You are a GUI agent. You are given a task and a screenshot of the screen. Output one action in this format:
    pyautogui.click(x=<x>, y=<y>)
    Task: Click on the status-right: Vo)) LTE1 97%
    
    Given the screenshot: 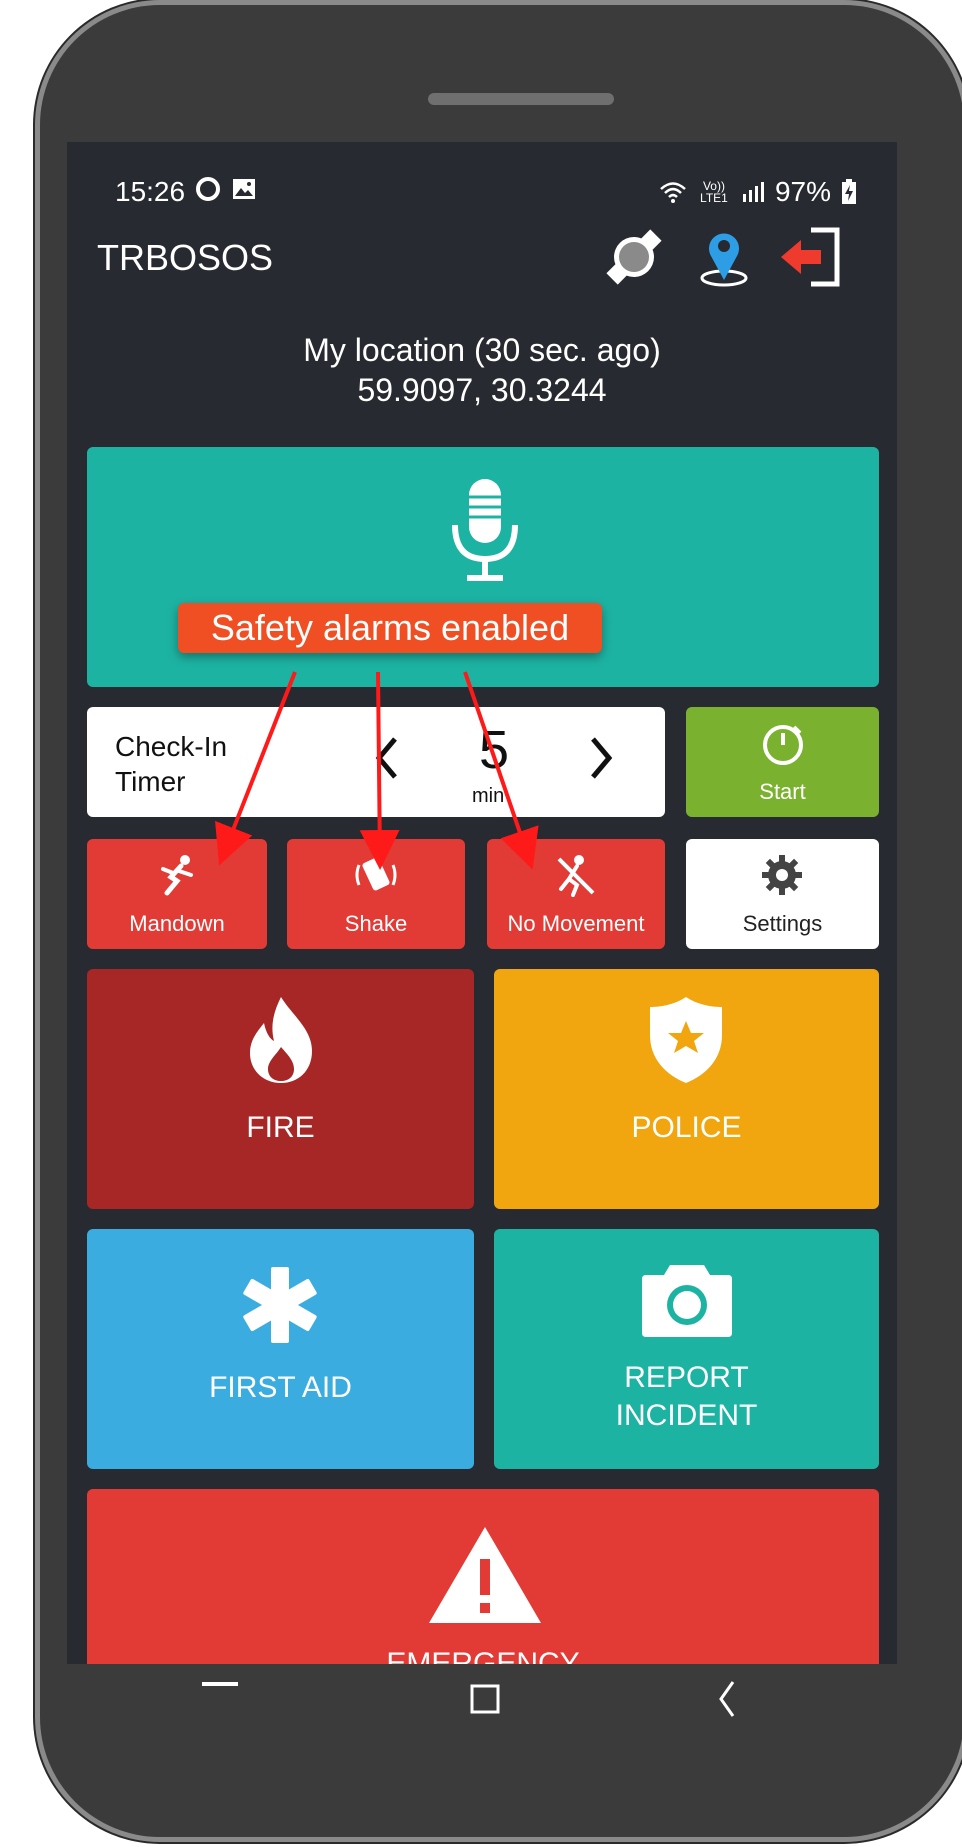 What is the action you would take?
    pyautogui.click(x=758, y=192)
    